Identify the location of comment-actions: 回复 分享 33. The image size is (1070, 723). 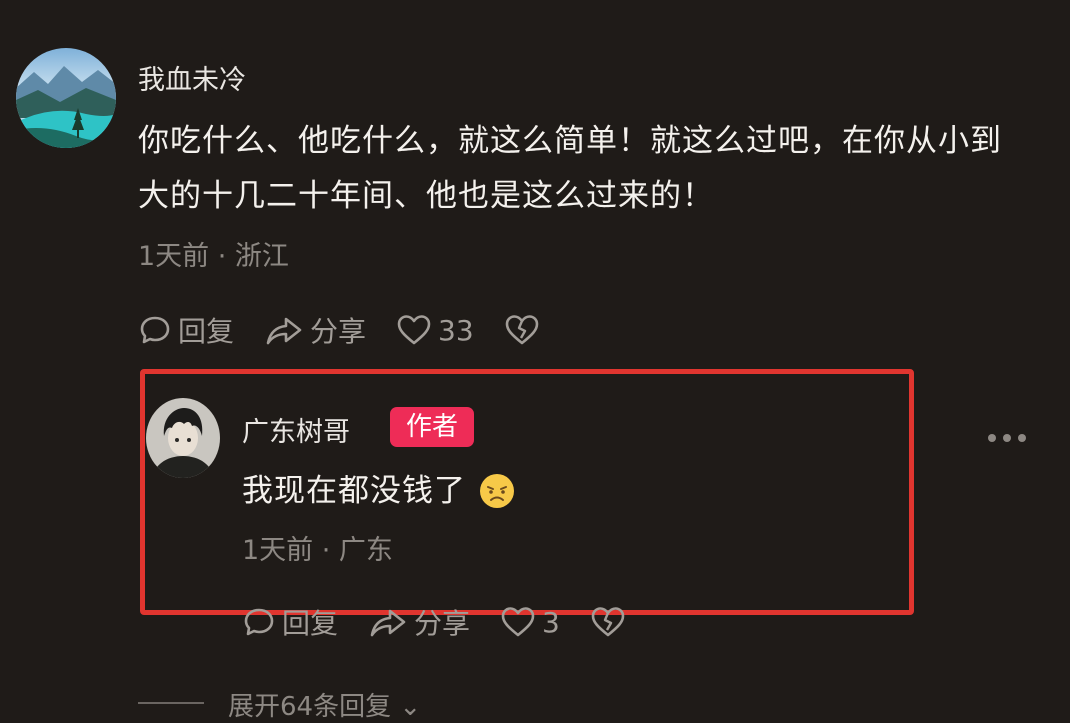
(357, 330).